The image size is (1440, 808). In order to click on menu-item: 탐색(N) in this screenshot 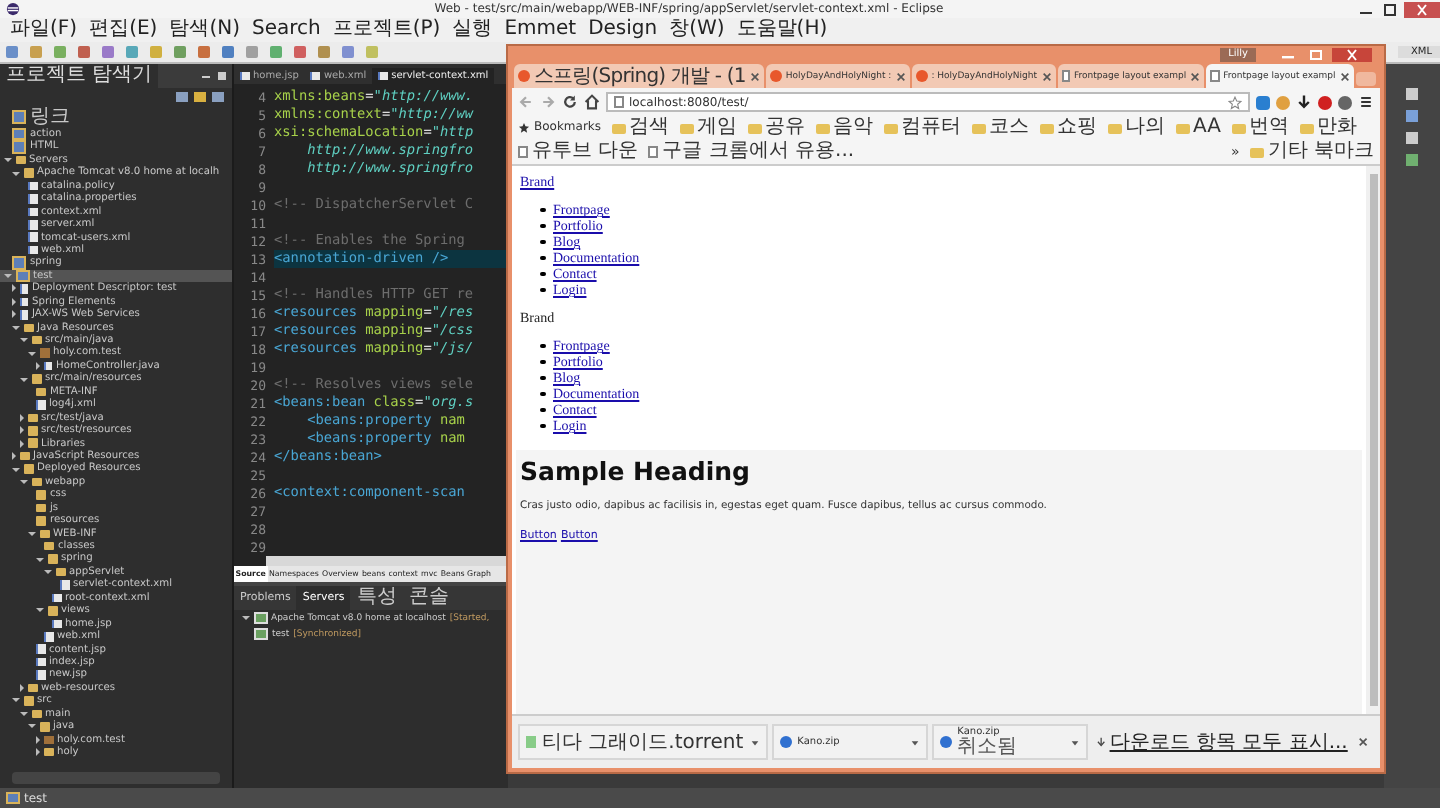, I will do `click(204, 30)`.